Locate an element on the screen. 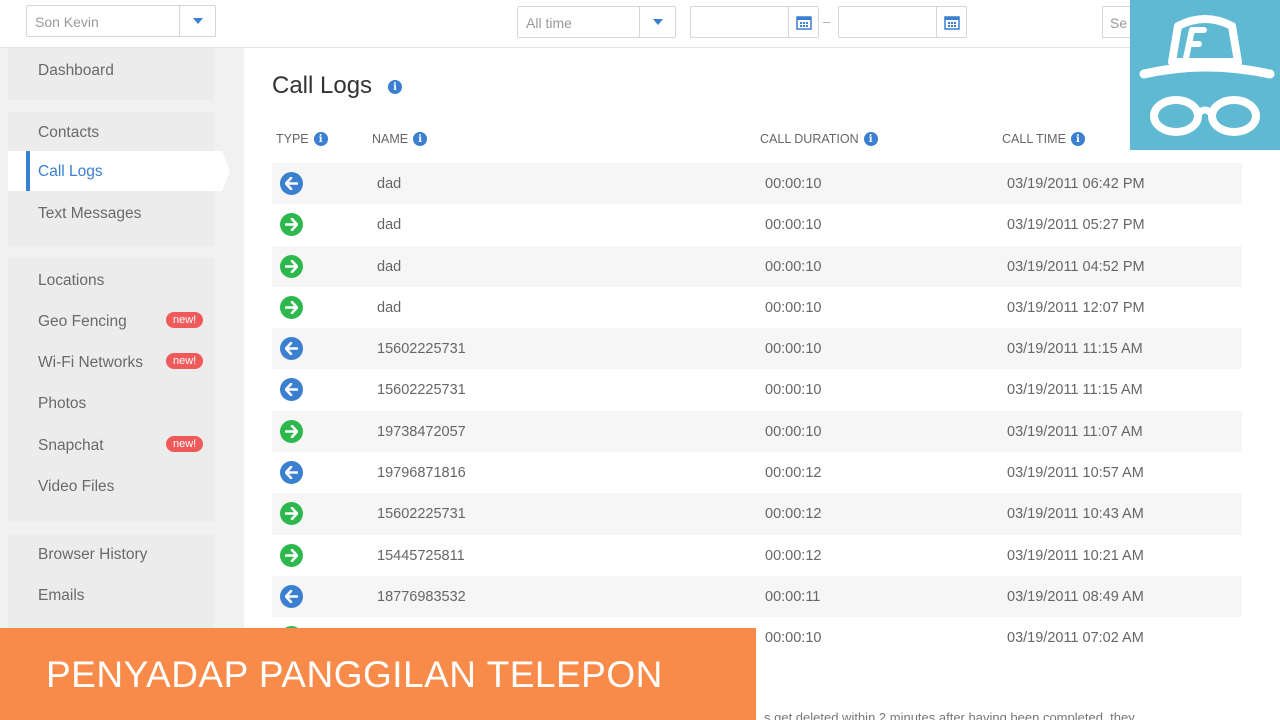  device-select: Son Kevin is located at coordinates (121, 21).